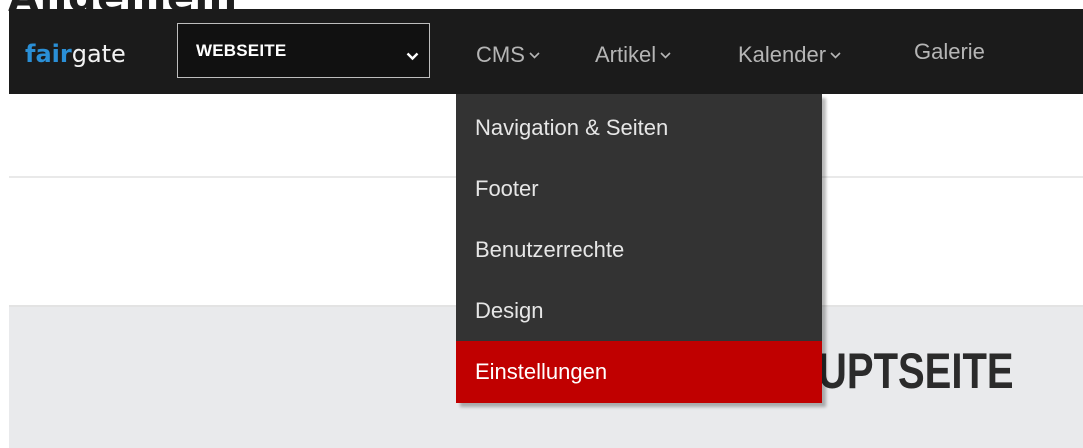  Describe the element at coordinates (98, 54) in the screenshot. I see `logo-gate: gate` at that location.